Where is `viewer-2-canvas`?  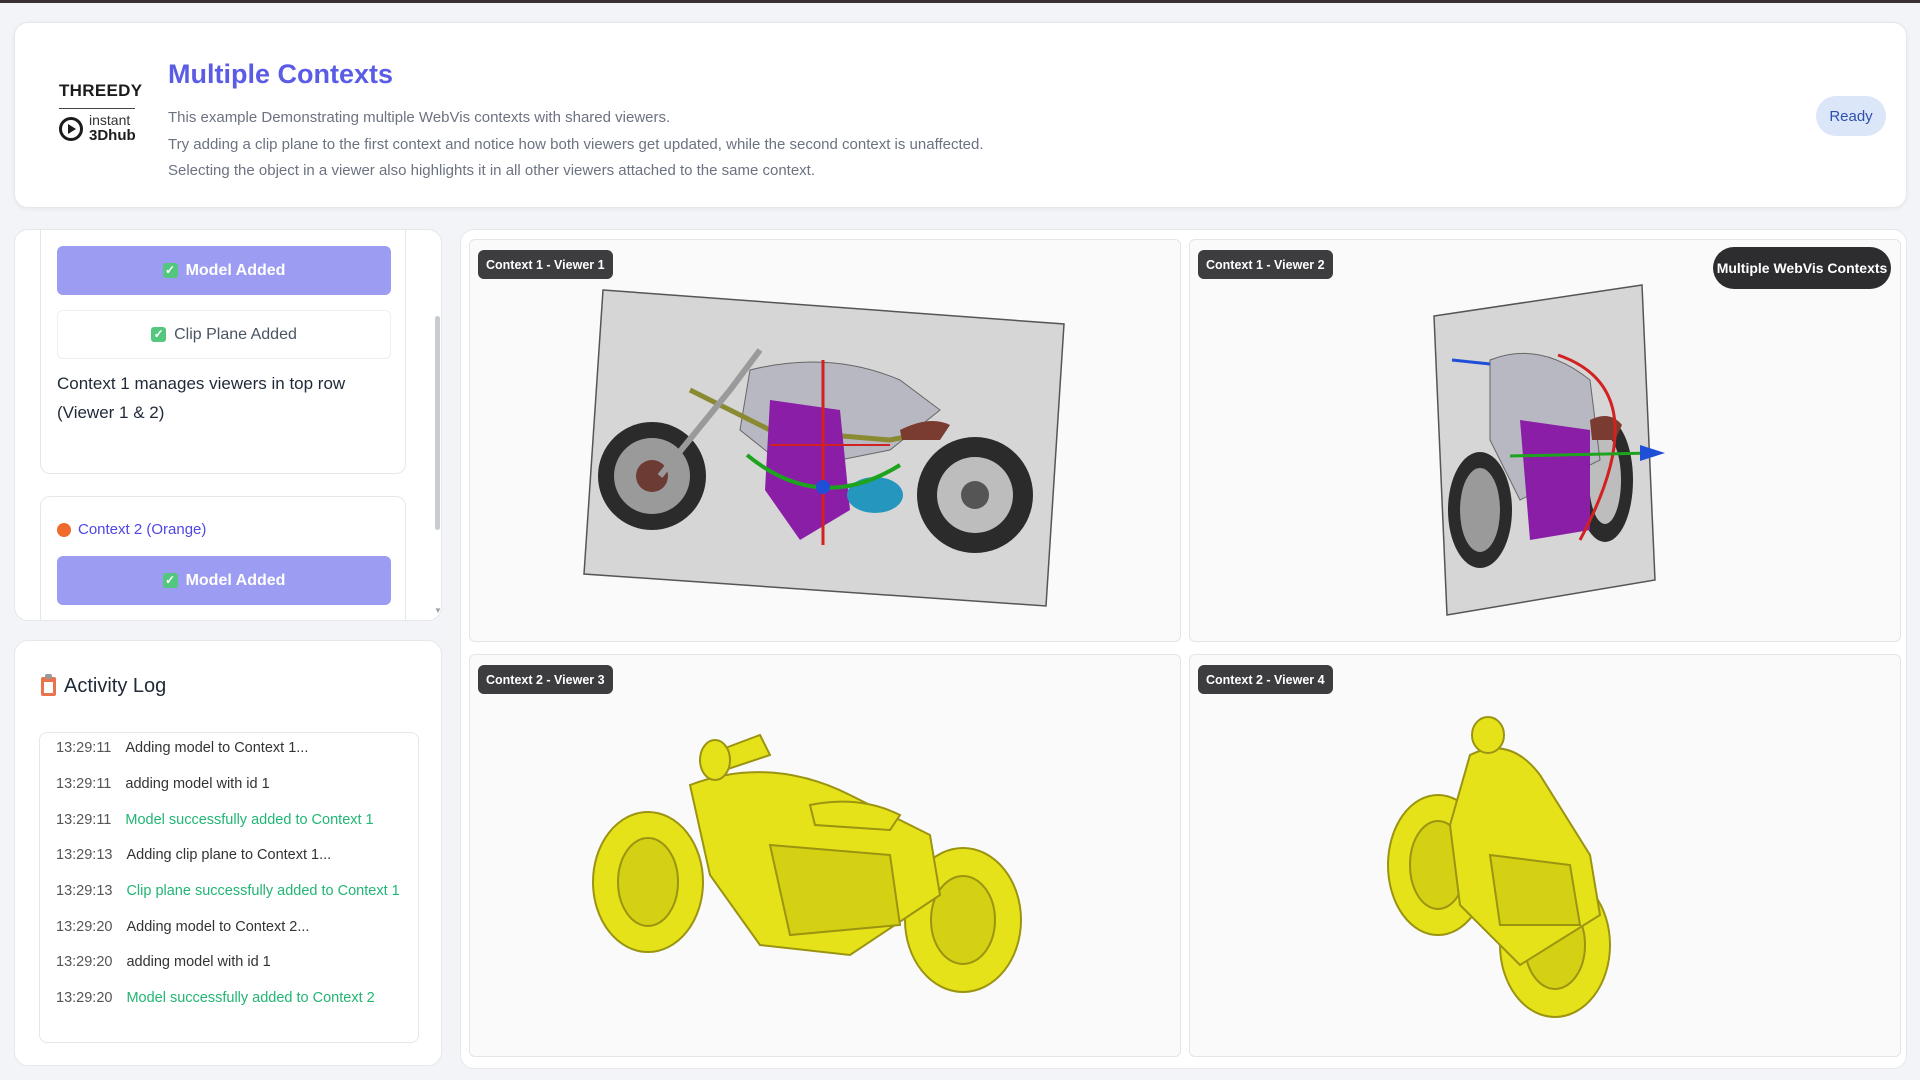
viewer-2-canvas is located at coordinates (1545, 441).